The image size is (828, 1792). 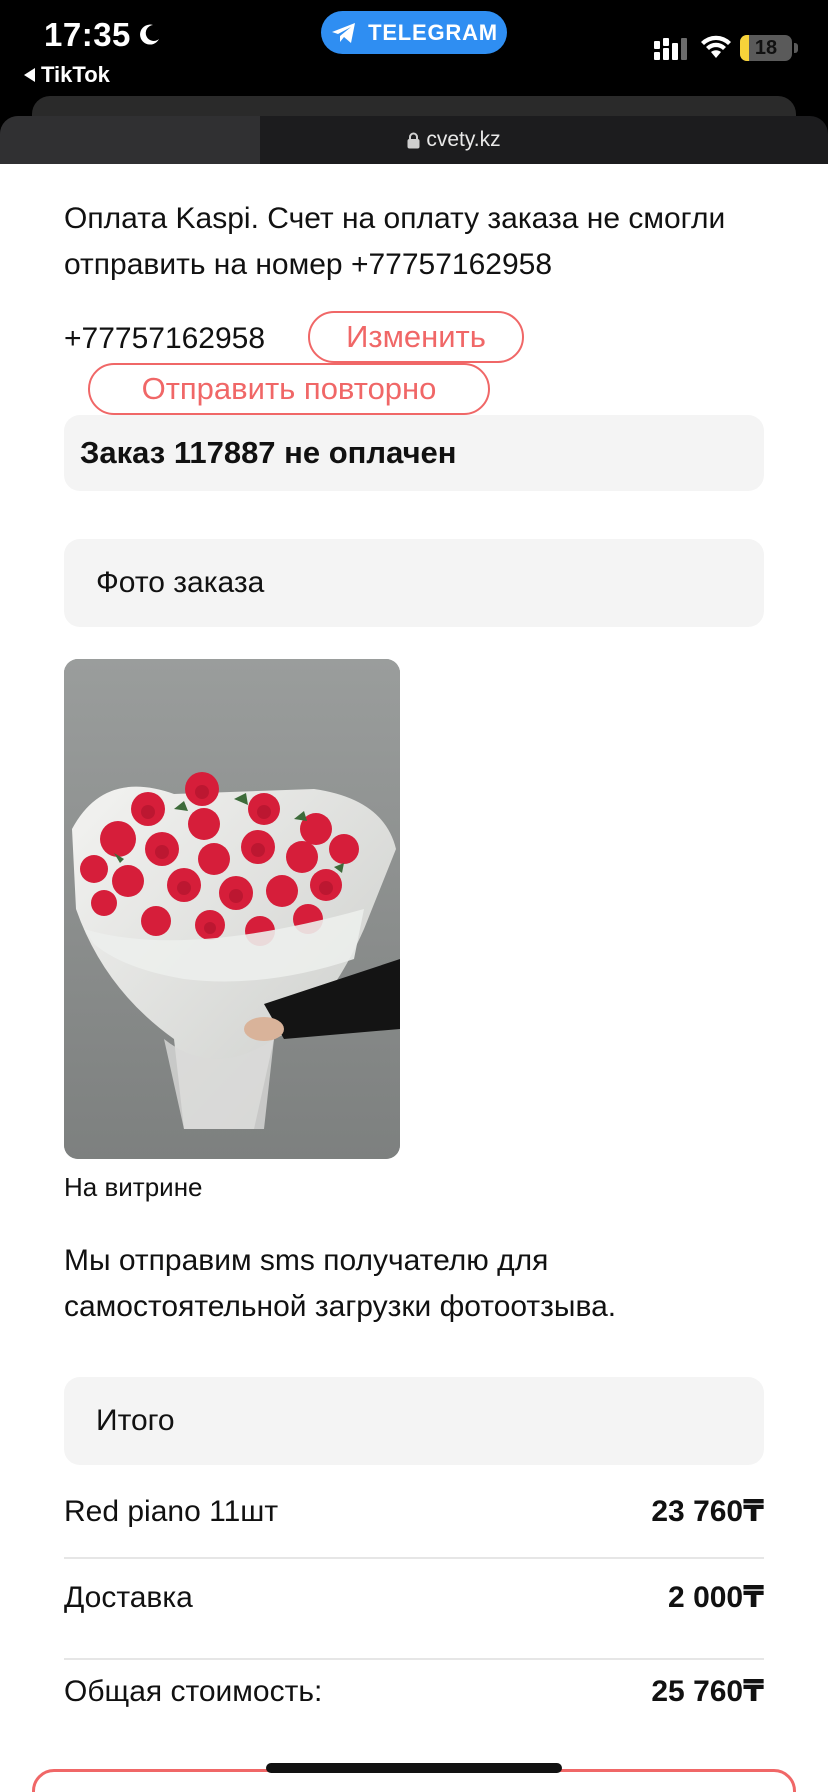 I want to click on summary-value: 25 760₸, so click(x=707, y=1691).